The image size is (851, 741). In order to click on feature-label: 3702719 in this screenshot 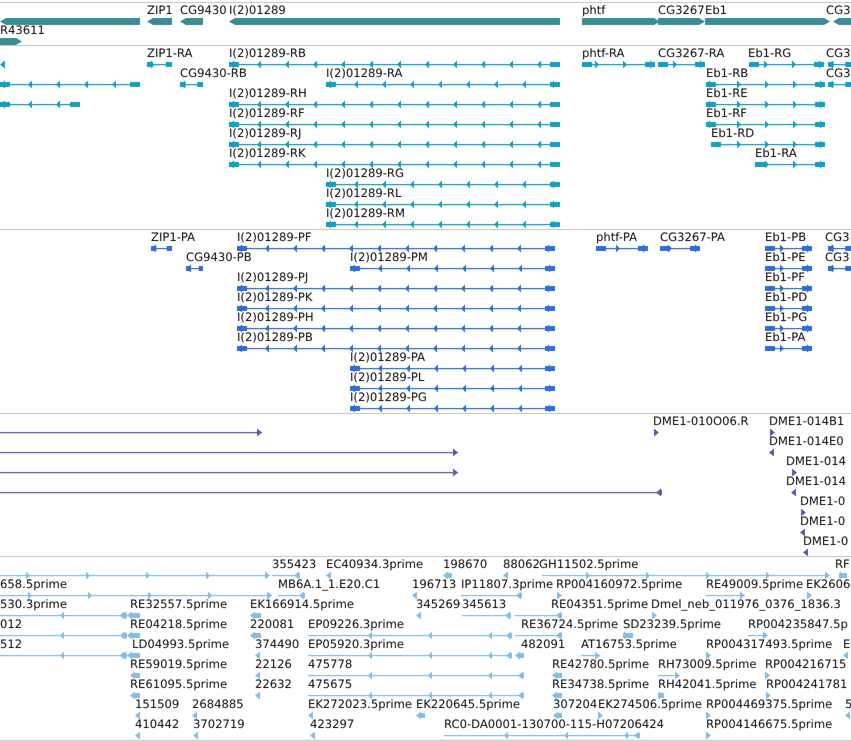, I will do `click(219, 724)`.